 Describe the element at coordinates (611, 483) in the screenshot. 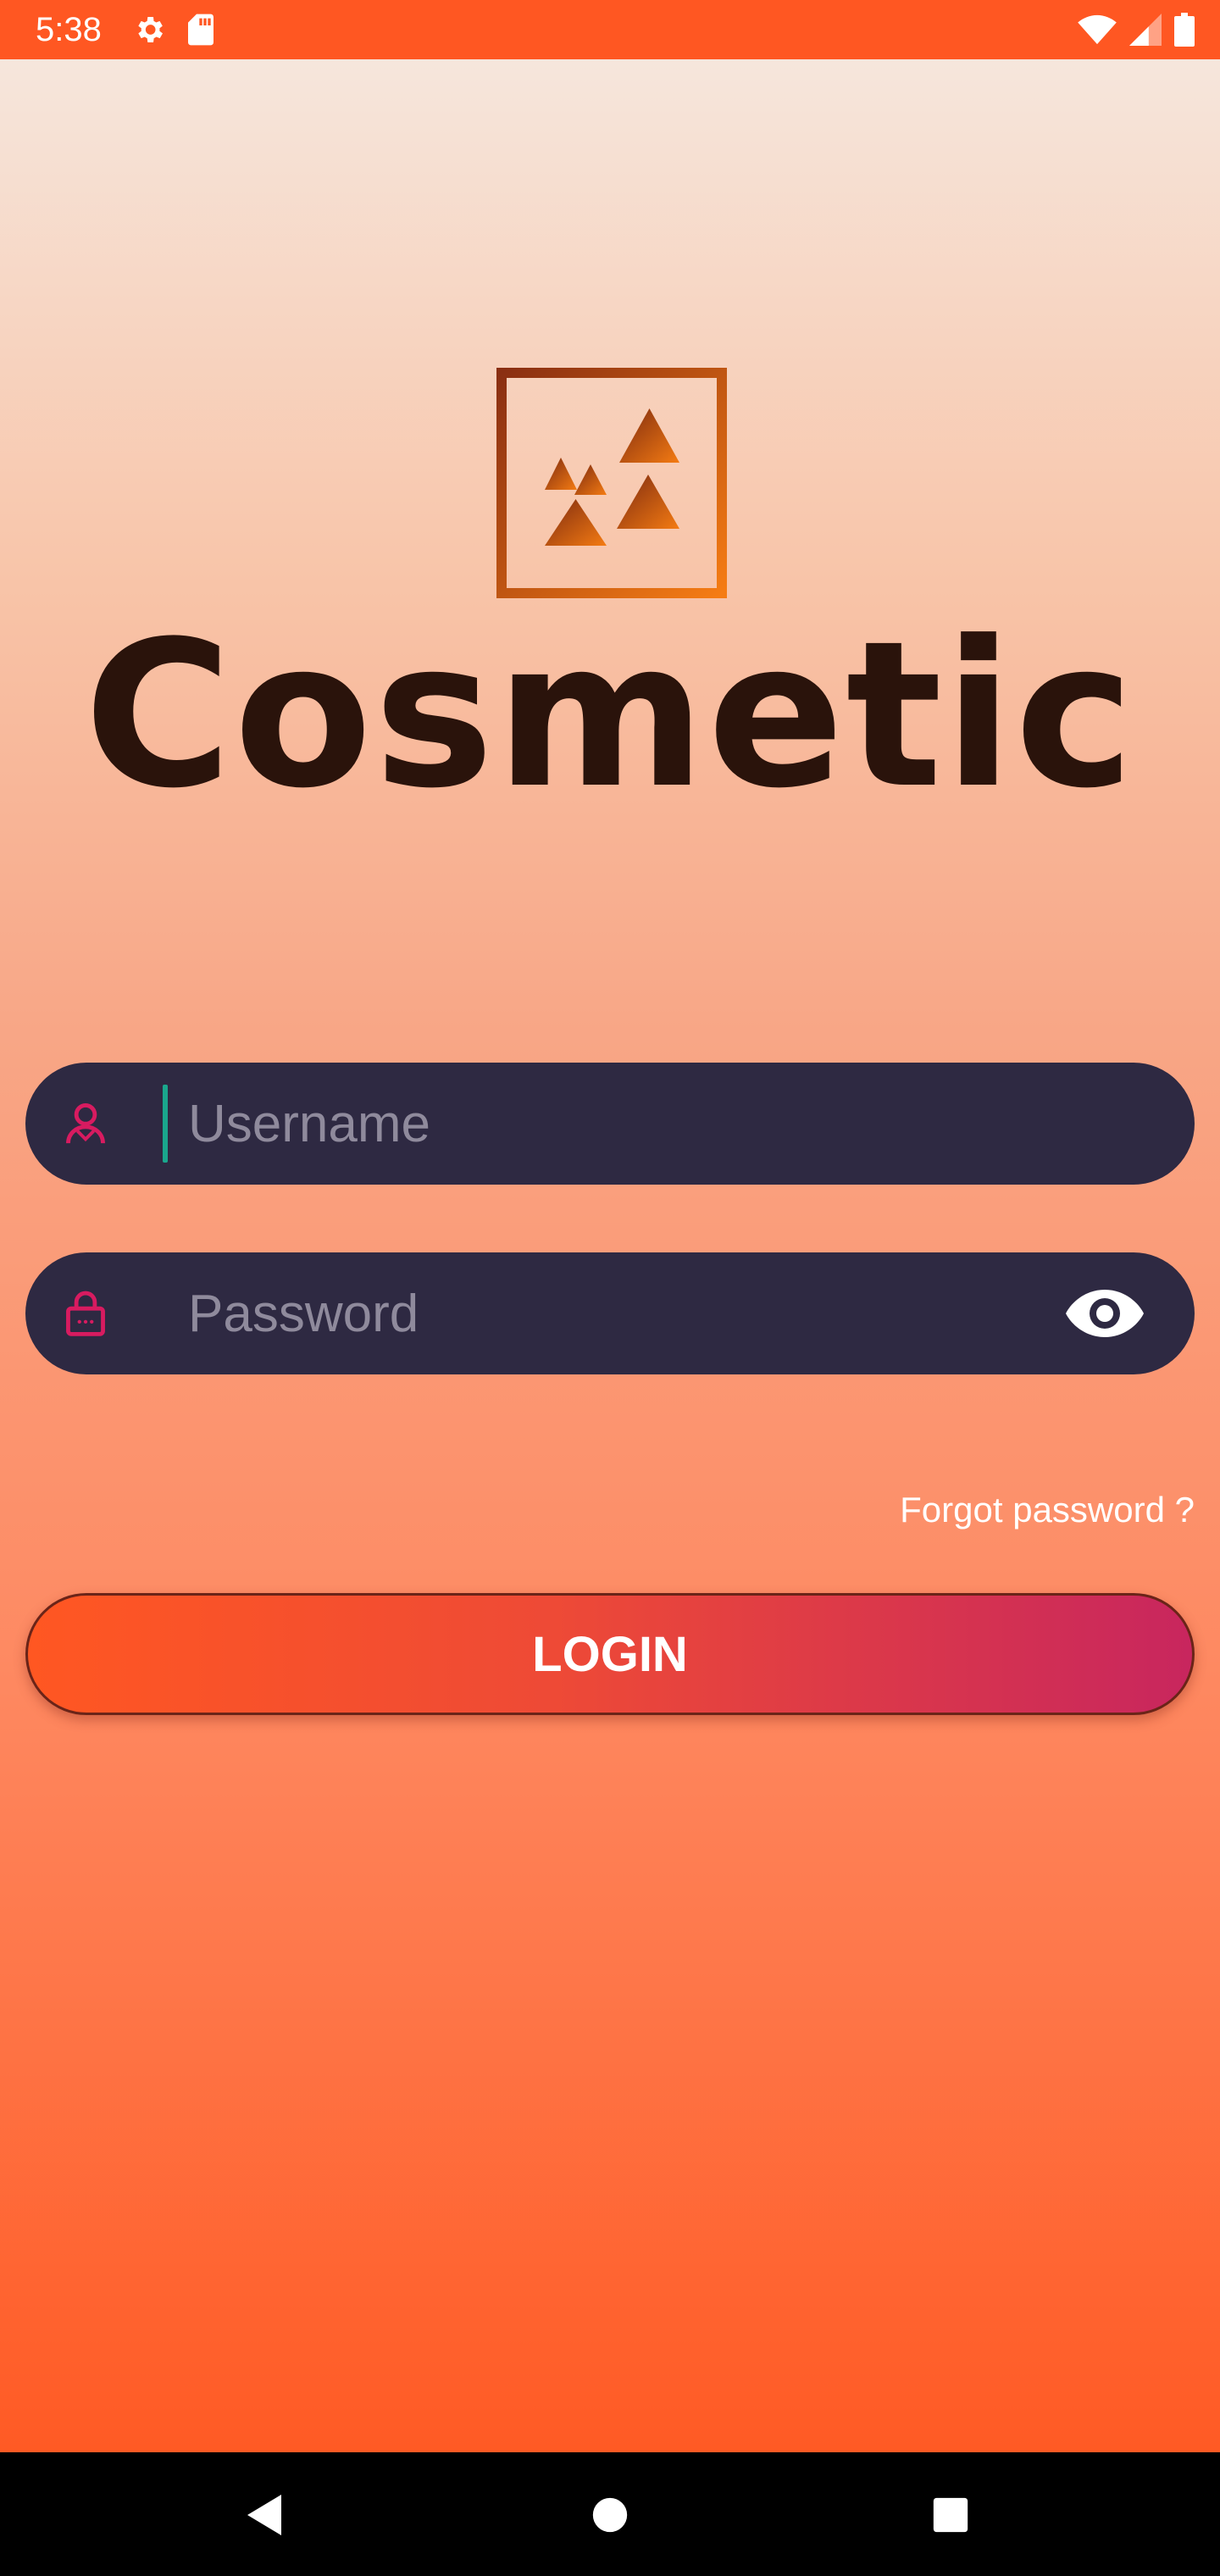

I see `triangles-logo-icon` at that location.